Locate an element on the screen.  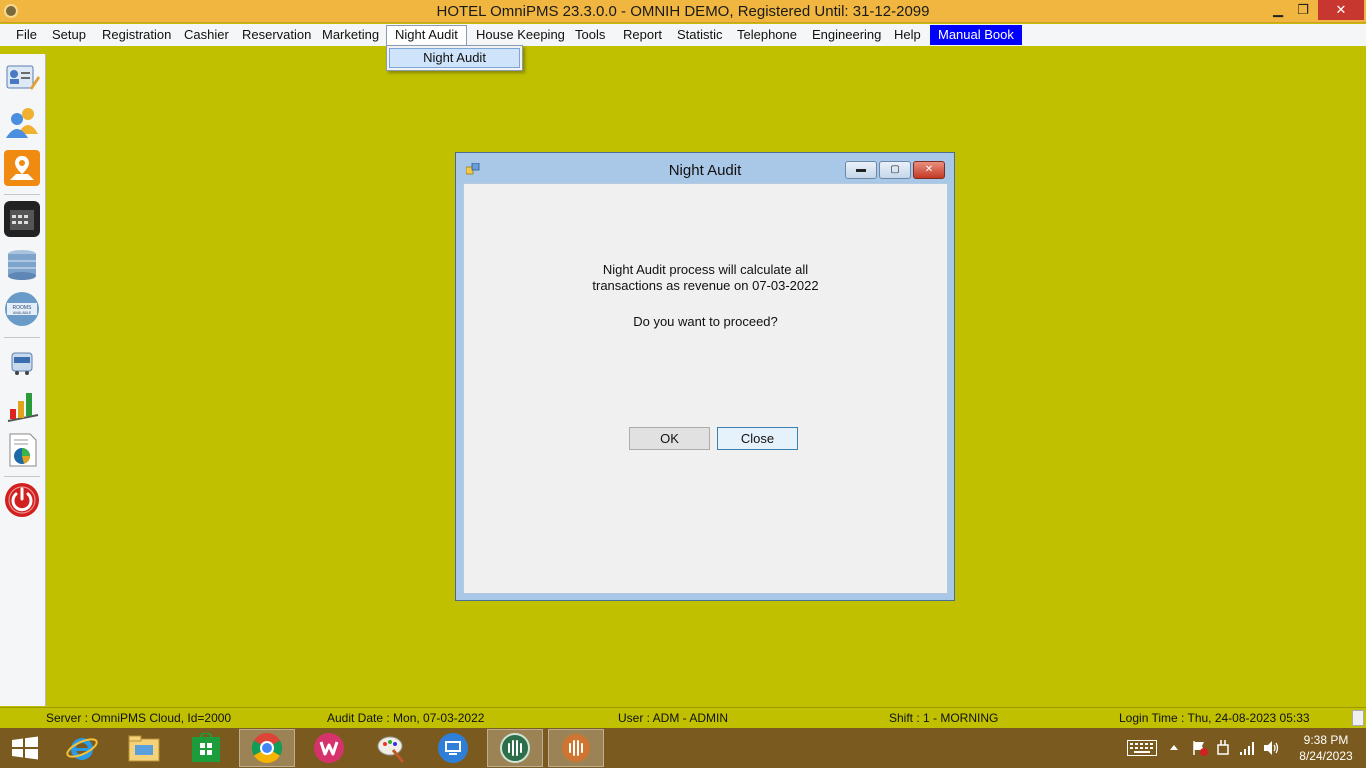
wps-office-icon is located at coordinates (329, 748).